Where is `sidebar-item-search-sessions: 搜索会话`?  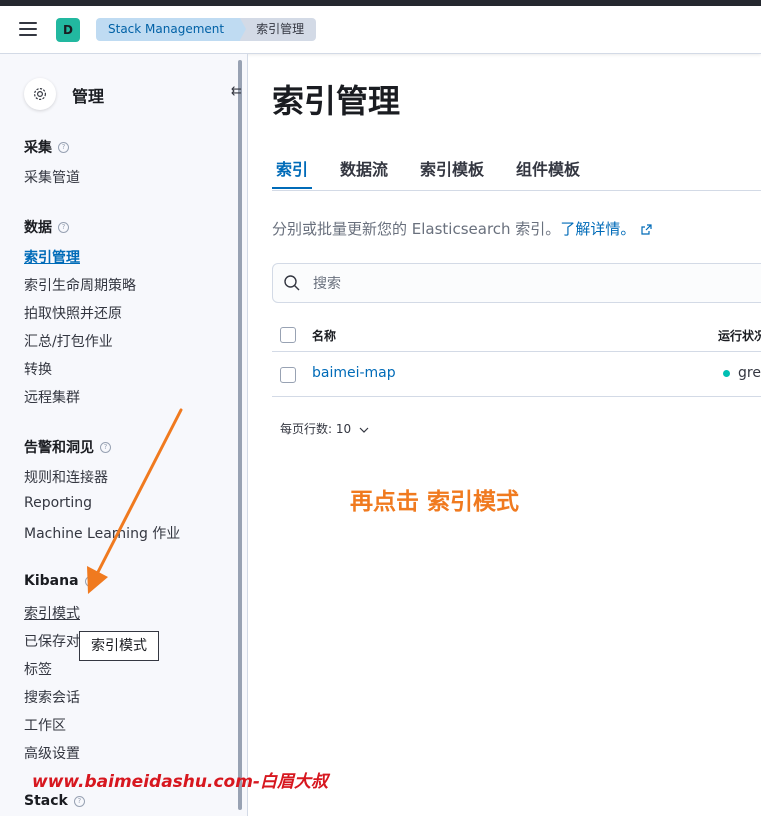
sidebar-item-search-sessions: 搜索会话 is located at coordinates (52, 697).